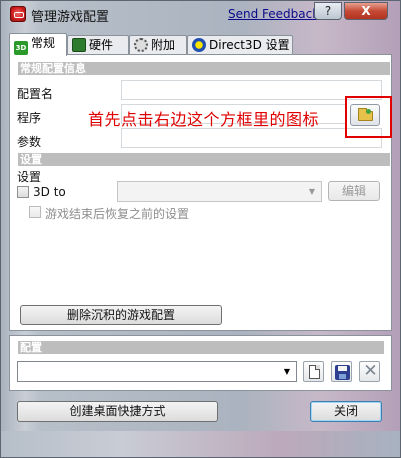  I want to click on tab-extra: 附加, so click(158, 45).